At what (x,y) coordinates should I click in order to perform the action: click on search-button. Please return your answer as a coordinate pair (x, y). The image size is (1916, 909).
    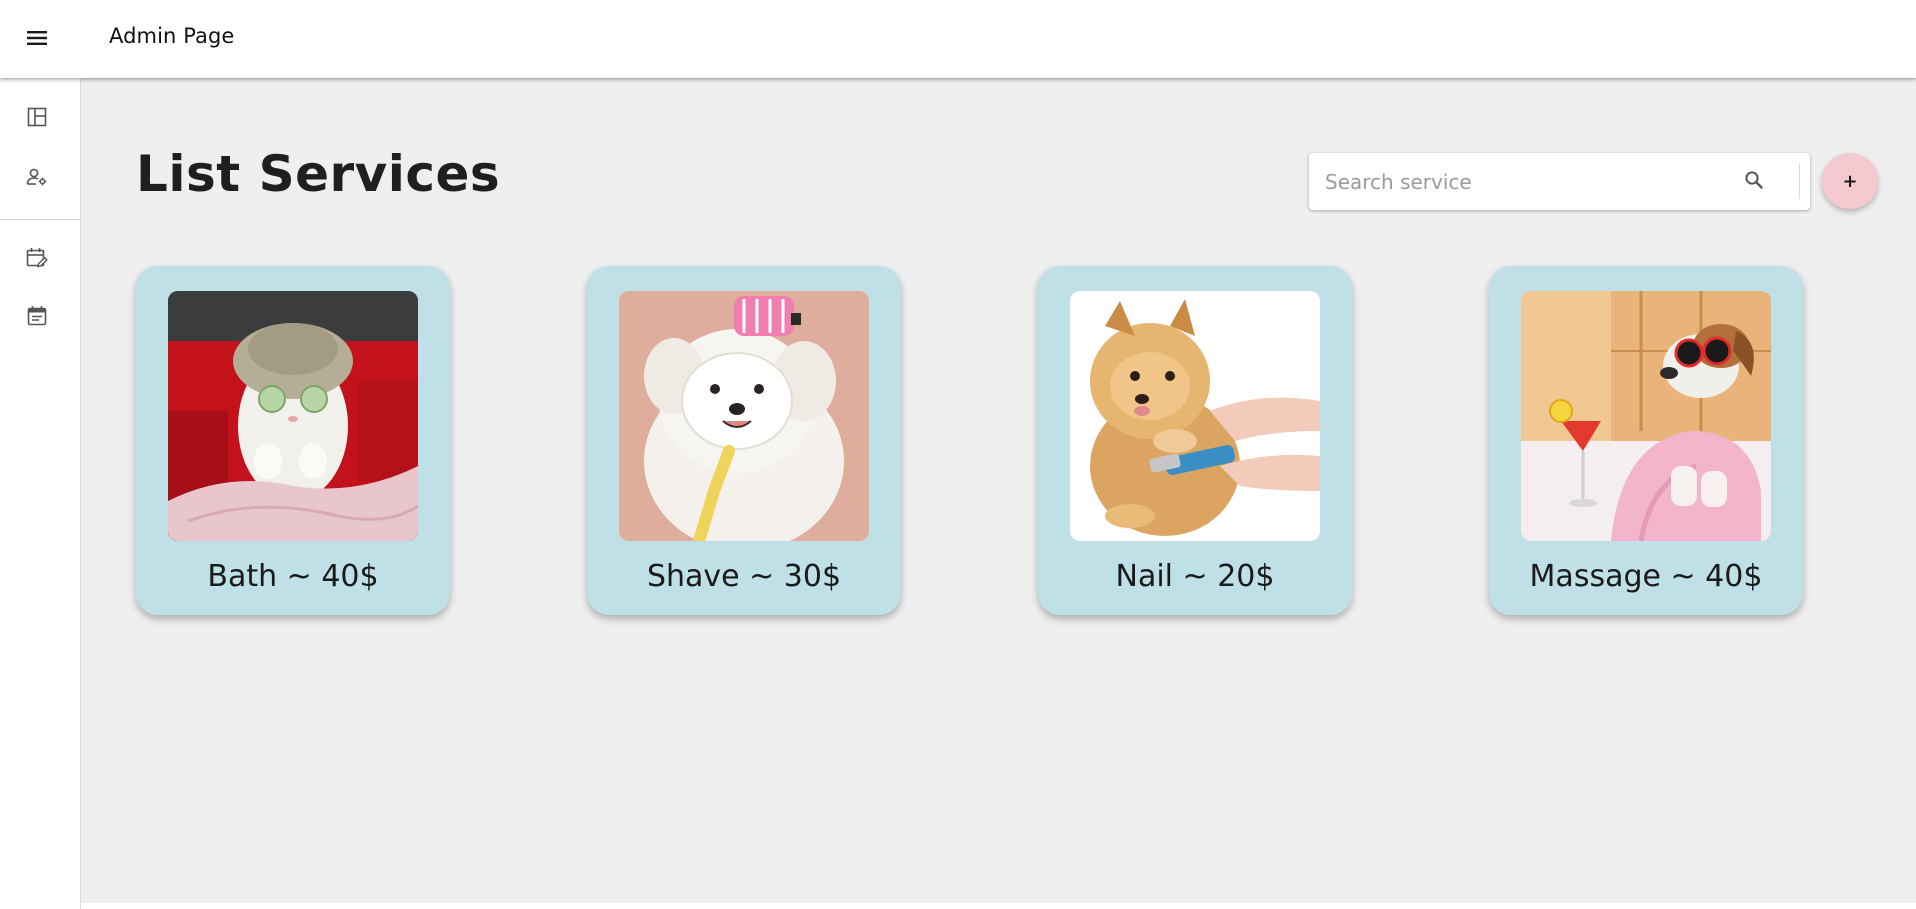
    Looking at the image, I should click on (1754, 182).